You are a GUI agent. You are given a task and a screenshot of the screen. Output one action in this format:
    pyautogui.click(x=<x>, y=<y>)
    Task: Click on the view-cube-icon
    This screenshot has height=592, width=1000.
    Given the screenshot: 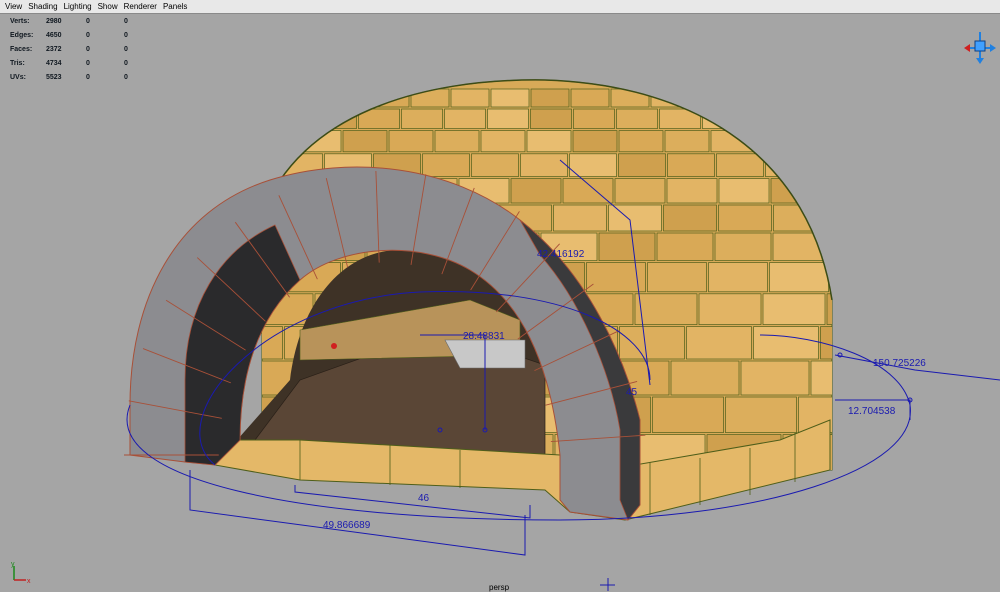 What is the action you would take?
    pyautogui.click(x=980, y=48)
    